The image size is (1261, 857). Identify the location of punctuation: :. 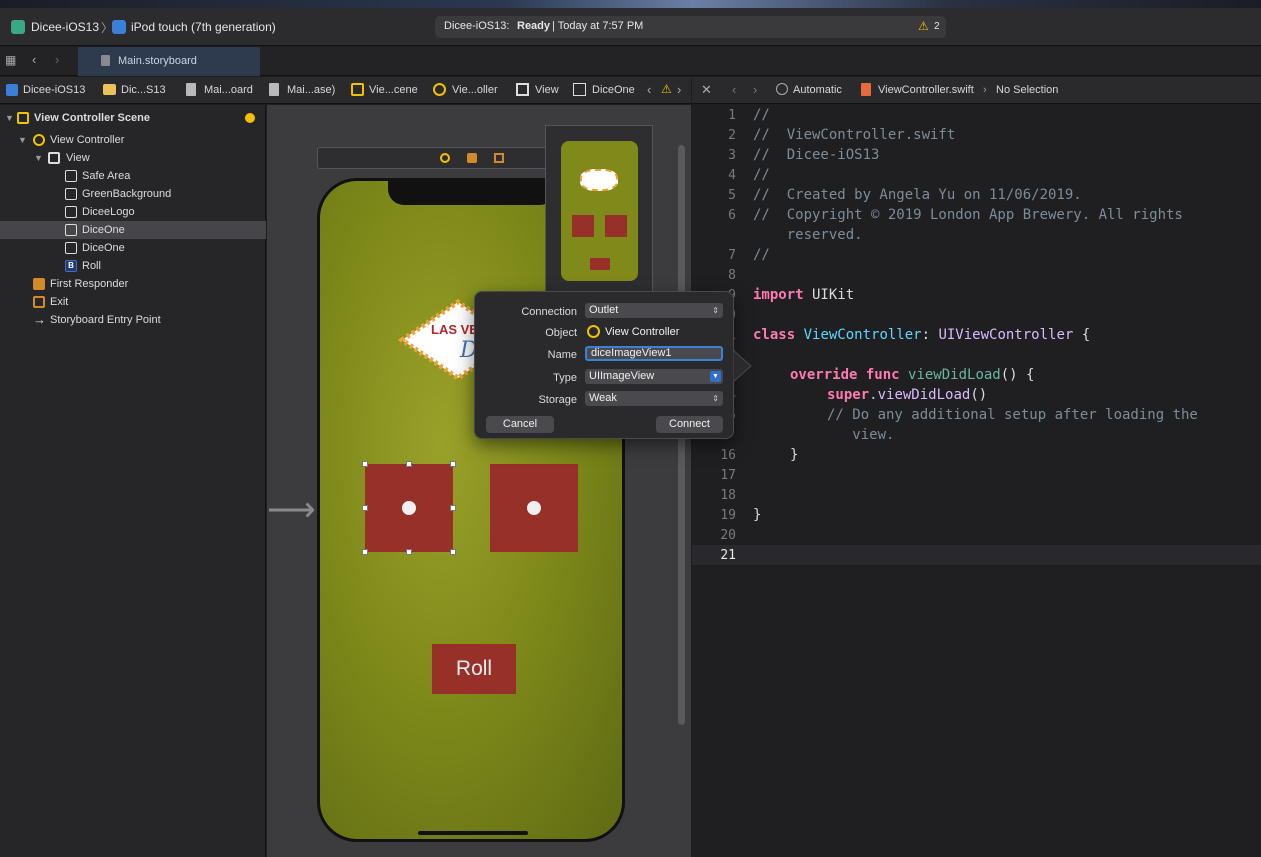
(930, 335).